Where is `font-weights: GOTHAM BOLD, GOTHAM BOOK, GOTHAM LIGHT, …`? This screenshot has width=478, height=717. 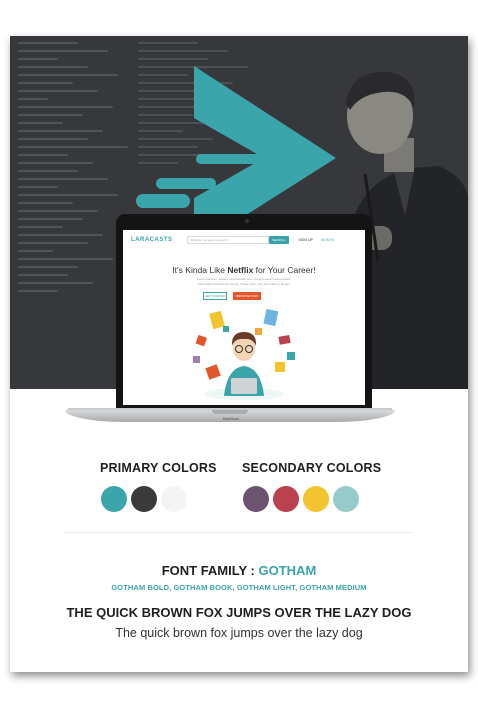
font-weights: GOTHAM BOLD, GOTHAM BOOK, GOTHAM LIGHT, … is located at coordinates (239, 587).